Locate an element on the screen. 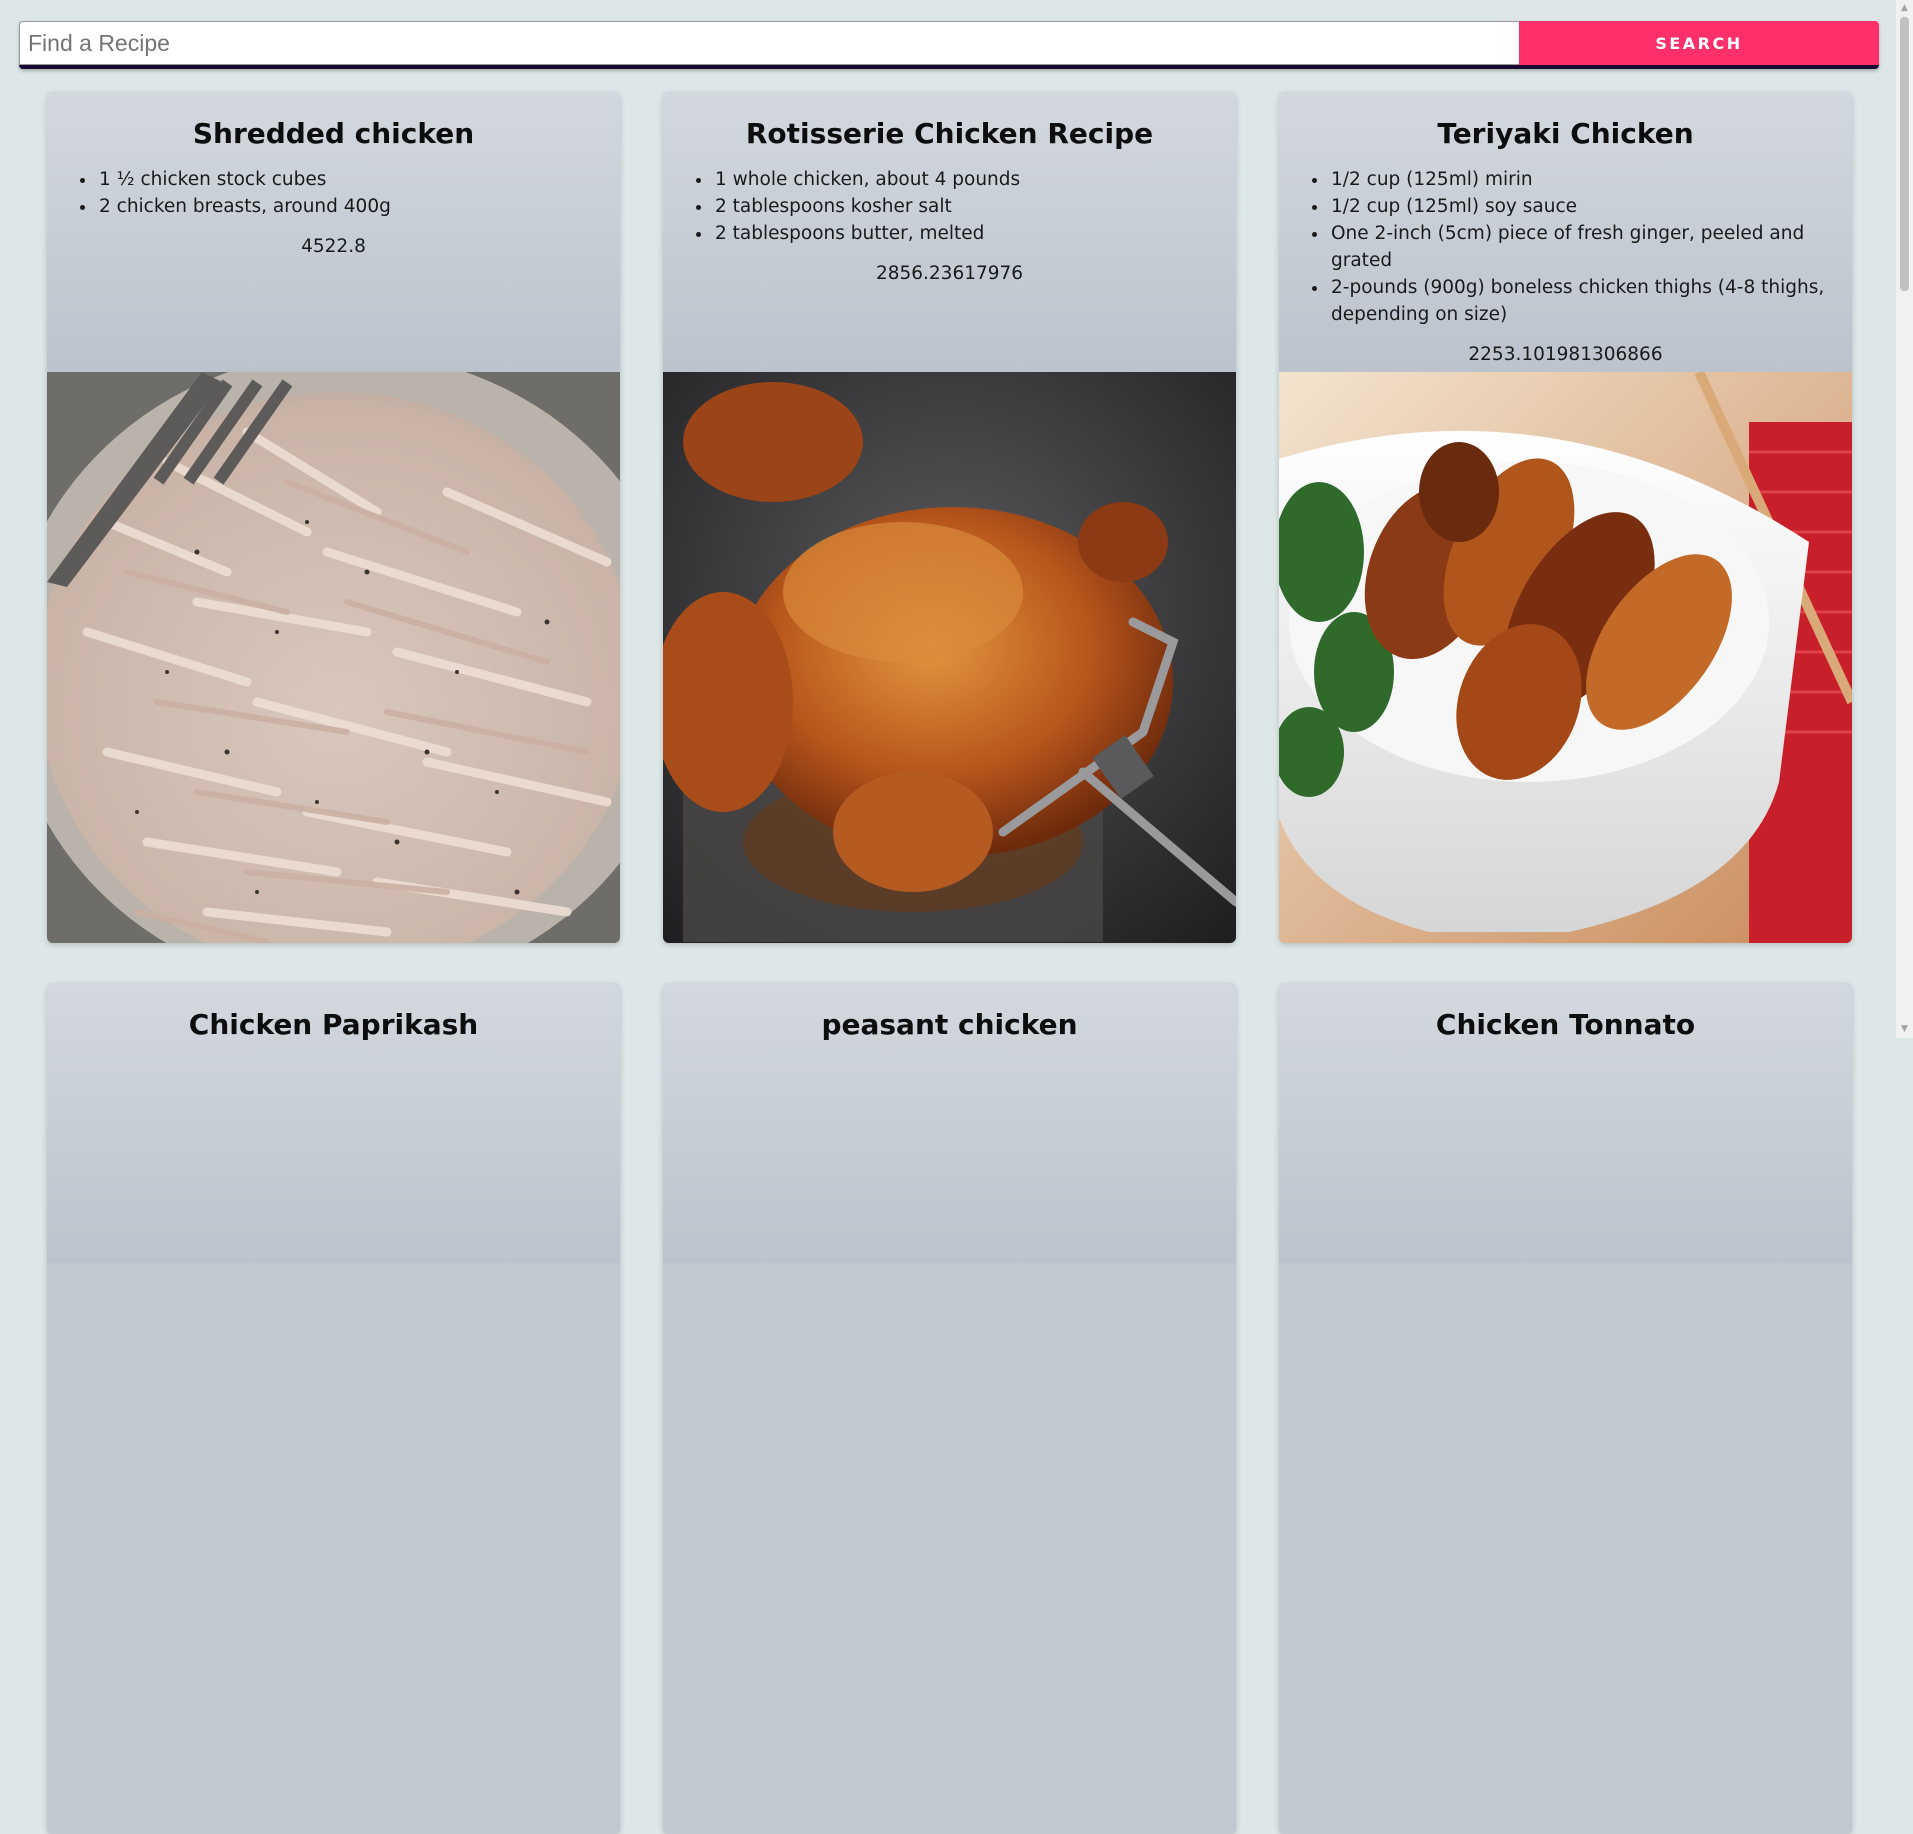  ingredient-item: 2 tablespoons butter, melted is located at coordinates (974, 233).